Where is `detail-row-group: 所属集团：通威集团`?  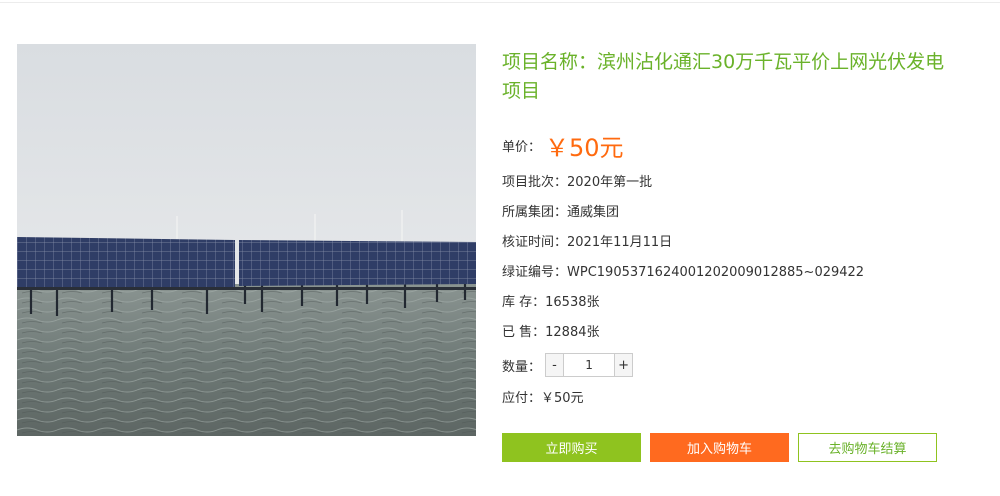
detail-row-group: 所属集团：通威集团 is located at coordinates (560, 210).